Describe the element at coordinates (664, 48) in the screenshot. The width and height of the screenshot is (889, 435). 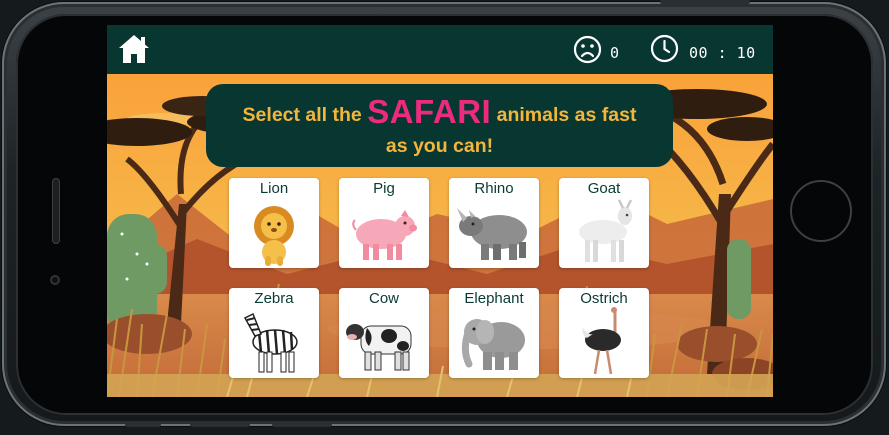
I see `clock-icon` at that location.